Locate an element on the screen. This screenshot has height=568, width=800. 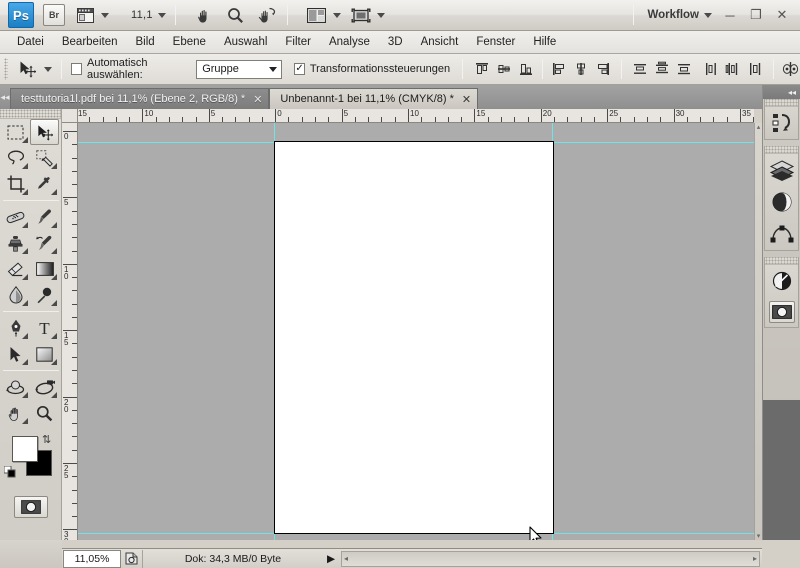
screen-mode-caret is located at coordinates (380, 15).